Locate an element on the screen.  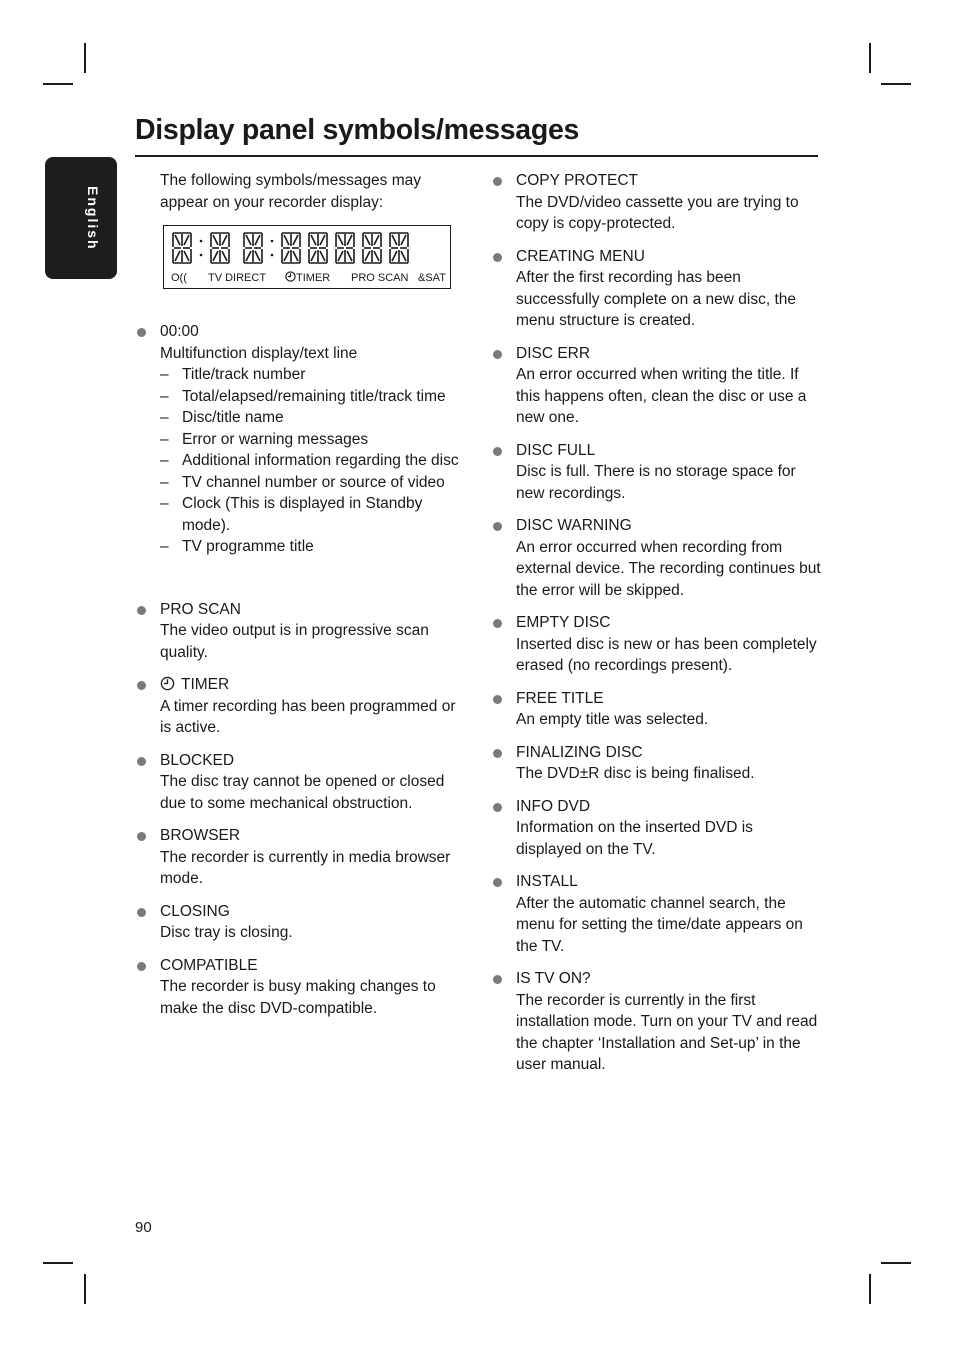
lcd-label-timer: TIMER is located at coordinates (307, 278).